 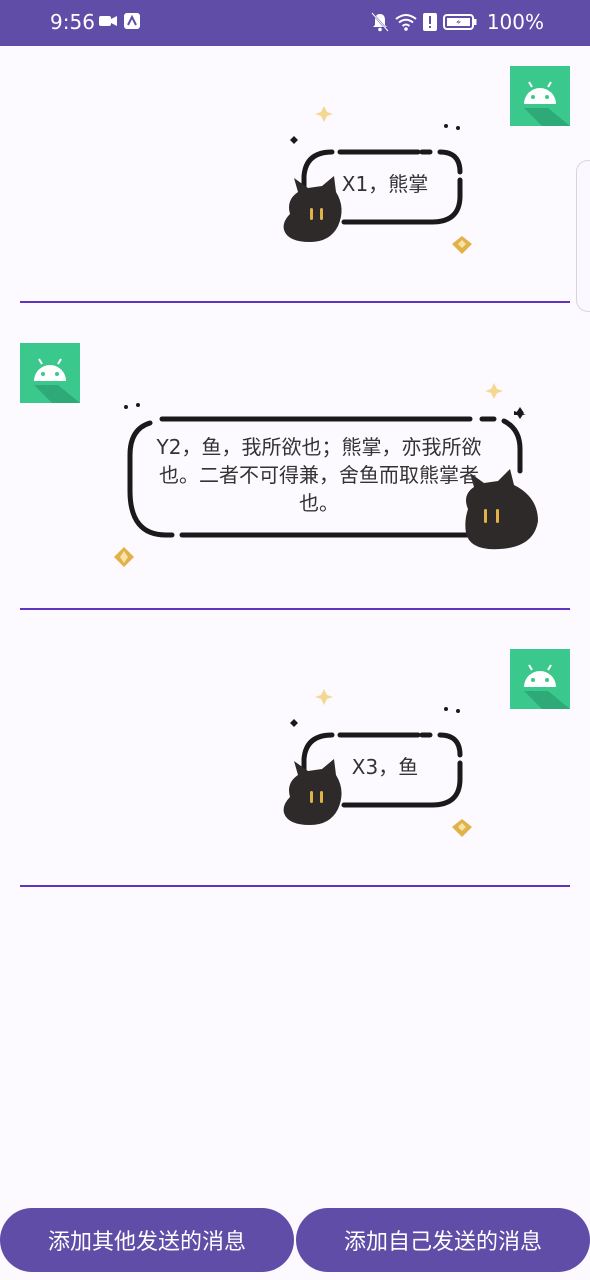 I want to click on message-text: X3，鱼, so click(x=385, y=767).